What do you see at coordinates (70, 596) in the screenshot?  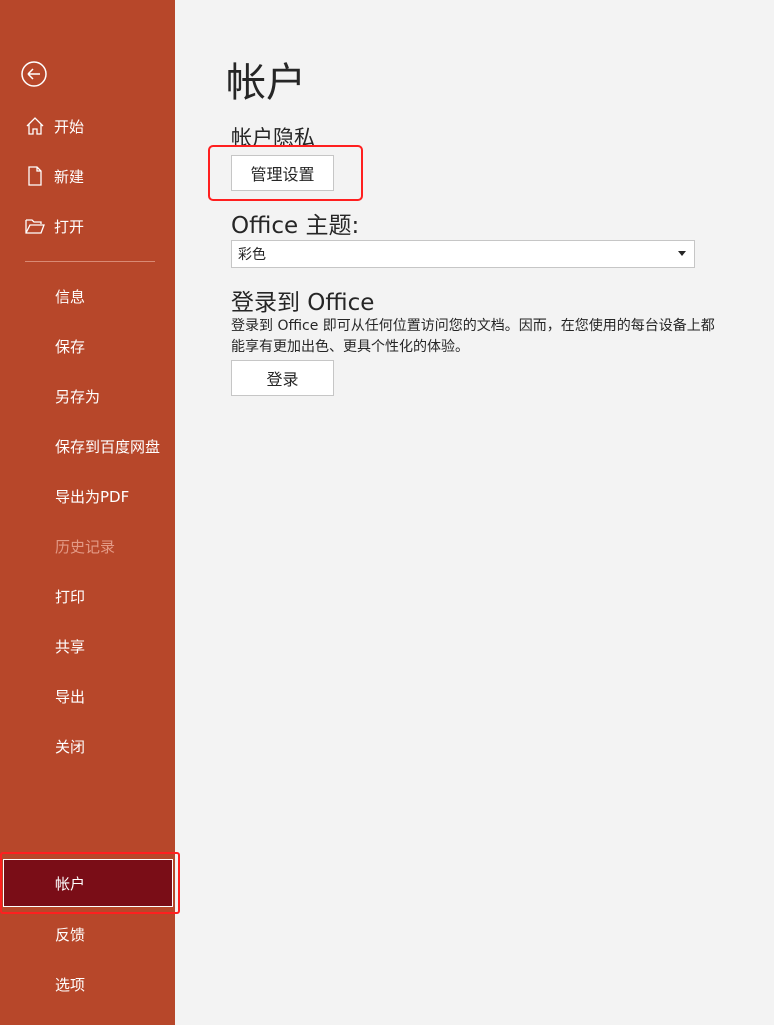 I see `nav-item-label: 打印` at bounding box center [70, 596].